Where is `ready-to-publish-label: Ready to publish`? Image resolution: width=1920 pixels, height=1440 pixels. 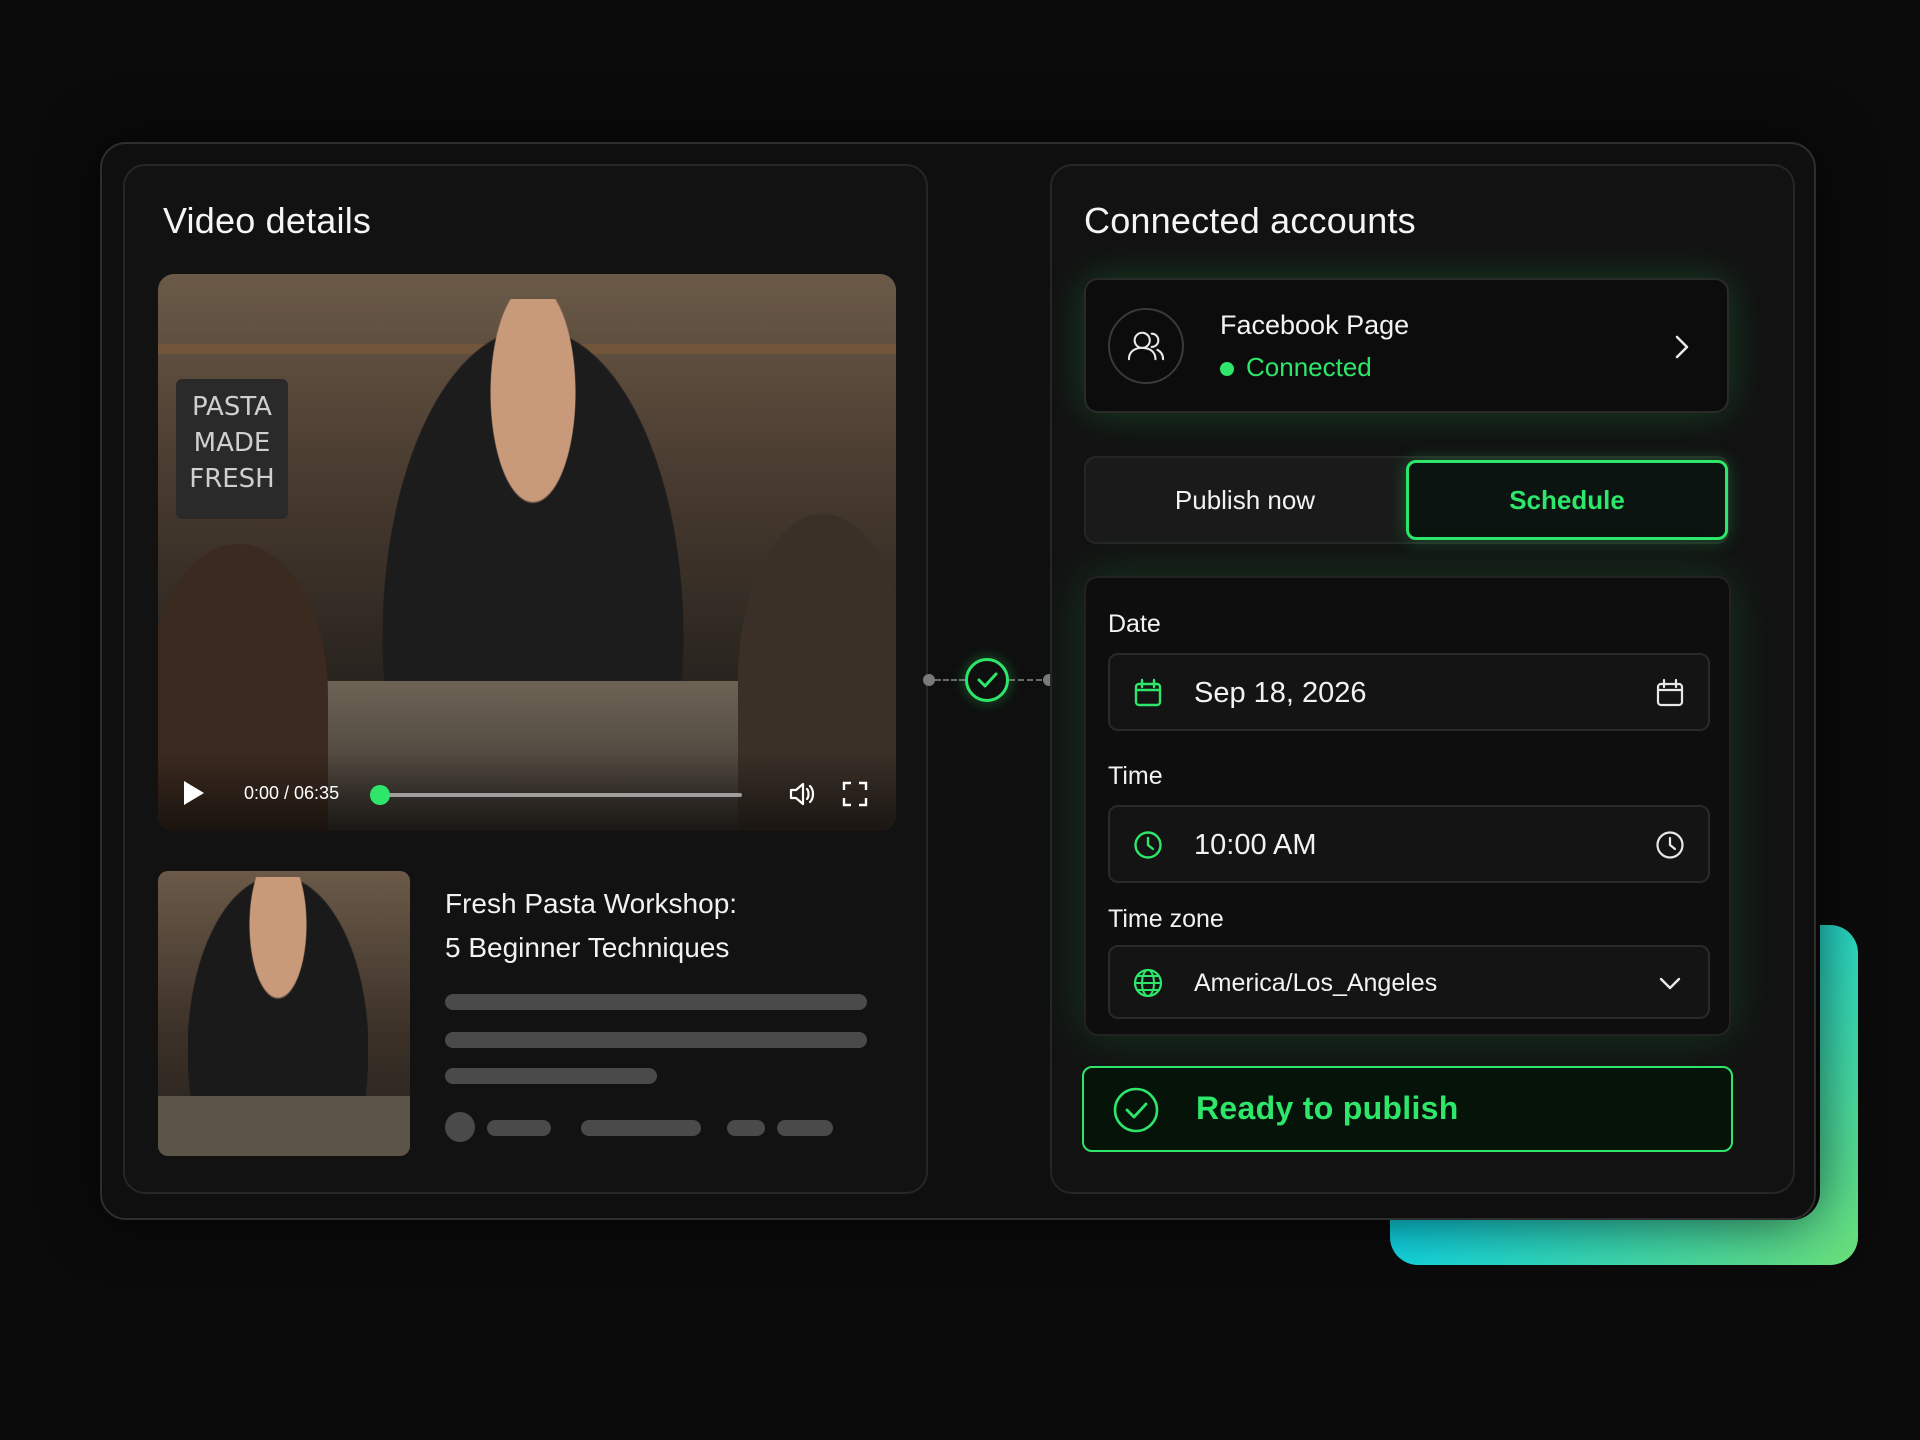
ready-to-publish-label: Ready to publish is located at coordinates (1327, 1108).